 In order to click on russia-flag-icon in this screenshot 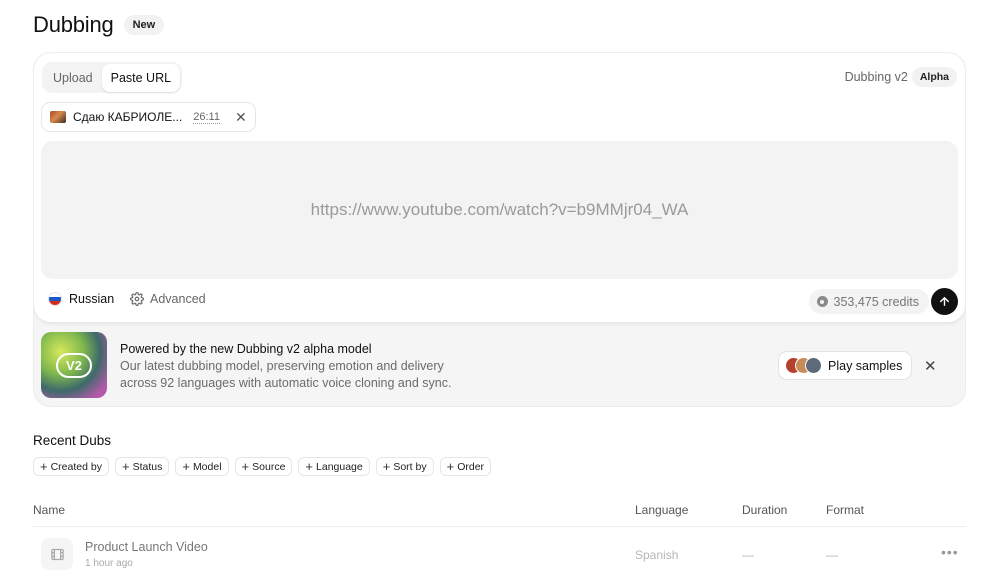, I will do `click(55, 299)`.